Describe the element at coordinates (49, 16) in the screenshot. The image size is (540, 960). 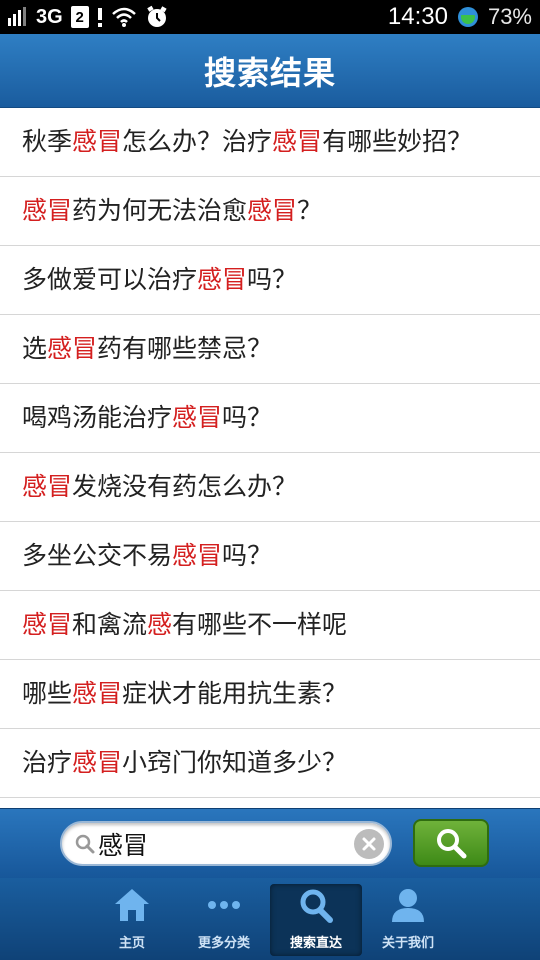
I see `network-type: 3G` at that location.